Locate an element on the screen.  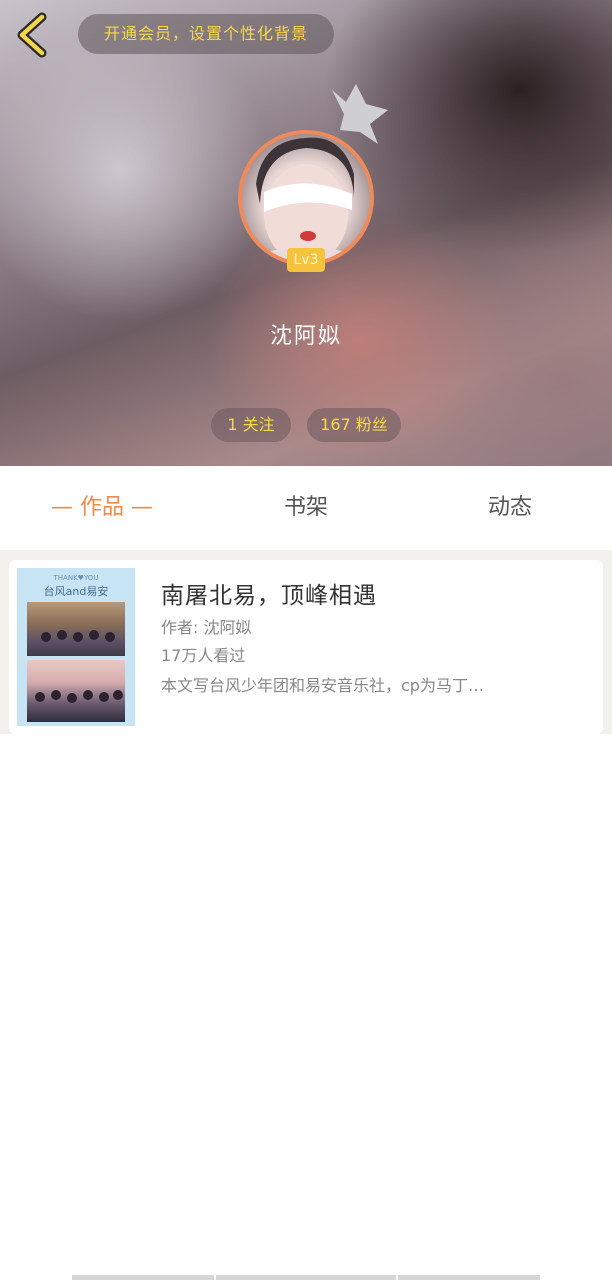
avatar-image is located at coordinates (306, 199).